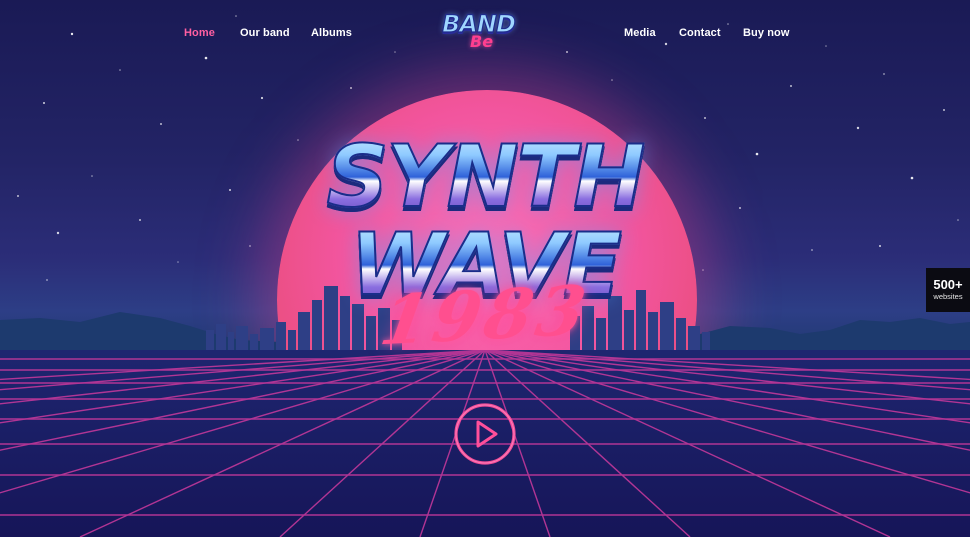 This screenshot has width=970, height=537. What do you see at coordinates (331, 33) in the screenshot?
I see `nav-albums: Albums` at bounding box center [331, 33].